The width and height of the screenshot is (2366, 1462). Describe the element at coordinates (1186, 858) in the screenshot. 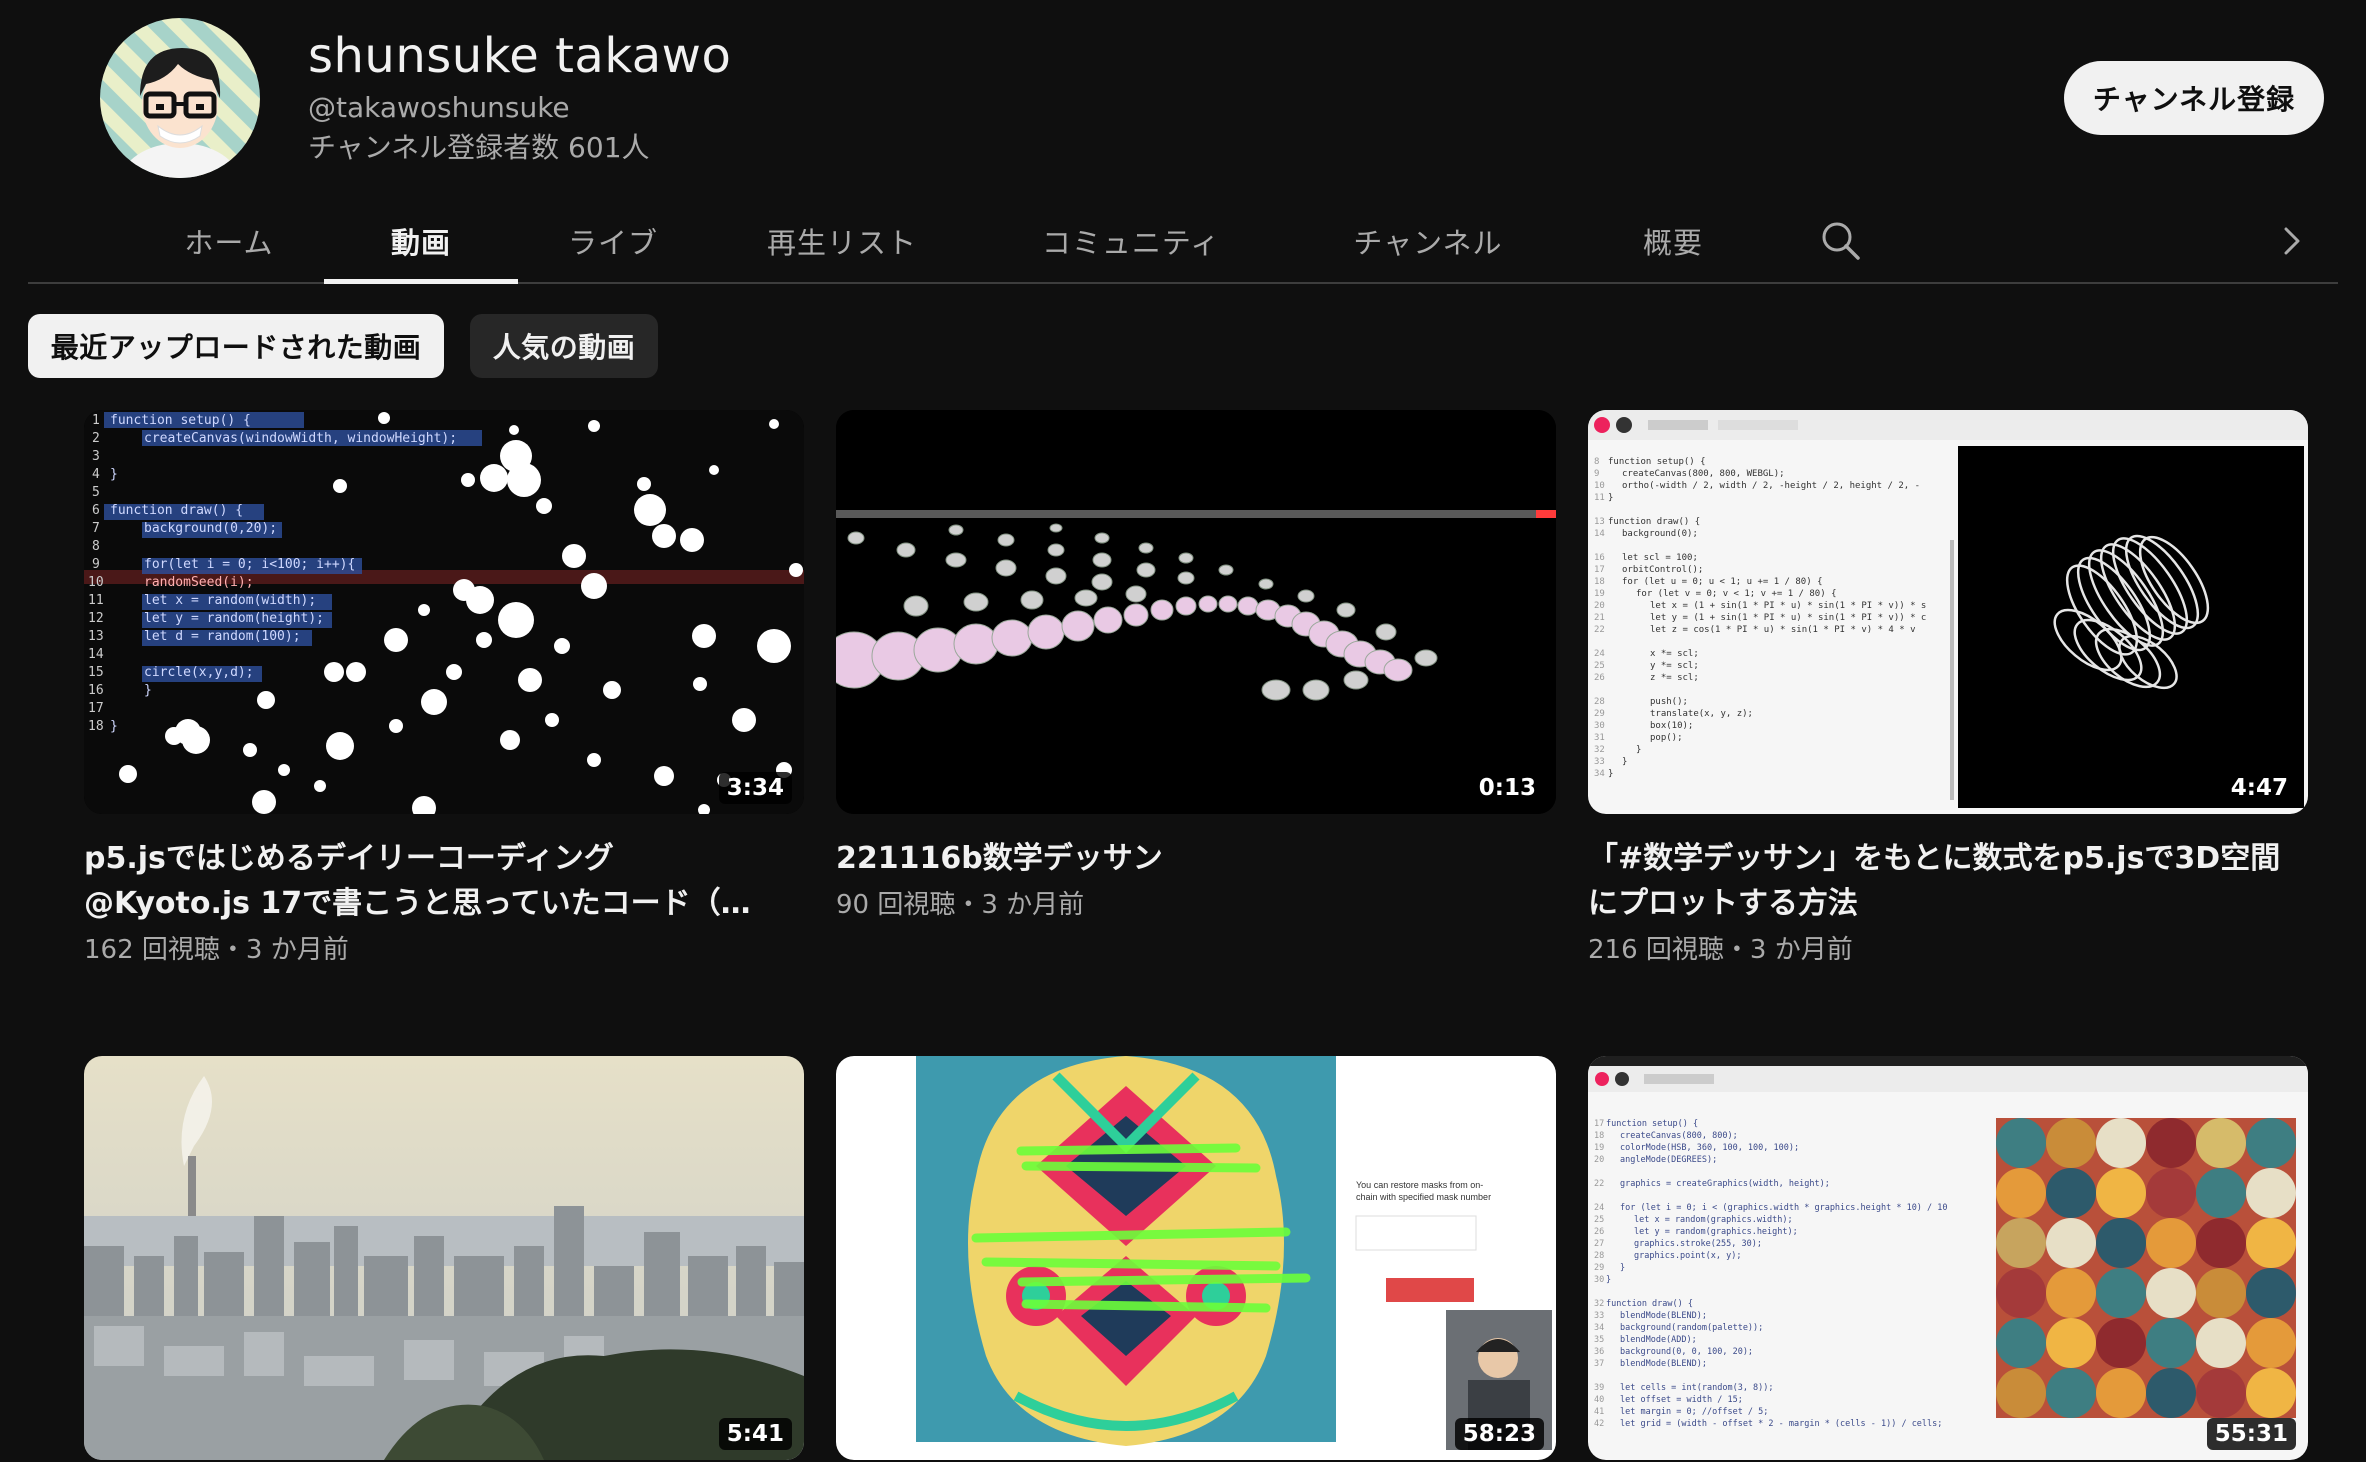

I see `video-title: 221116b数学デッサン` at that location.